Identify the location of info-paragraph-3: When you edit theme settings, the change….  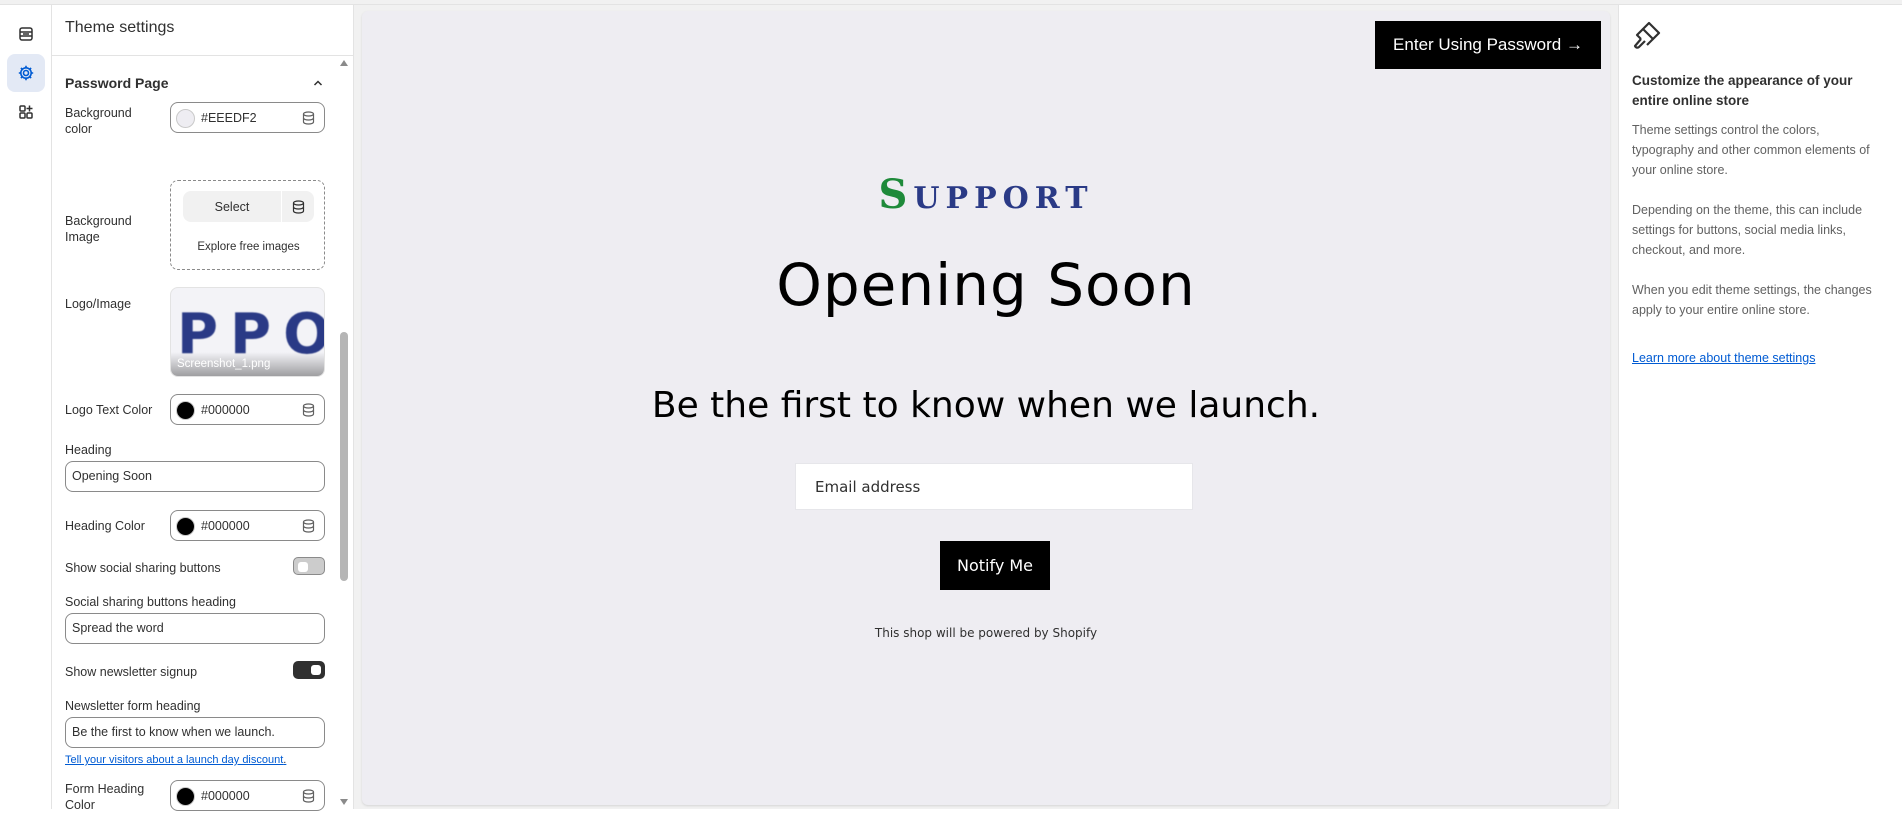
(1752, 300).